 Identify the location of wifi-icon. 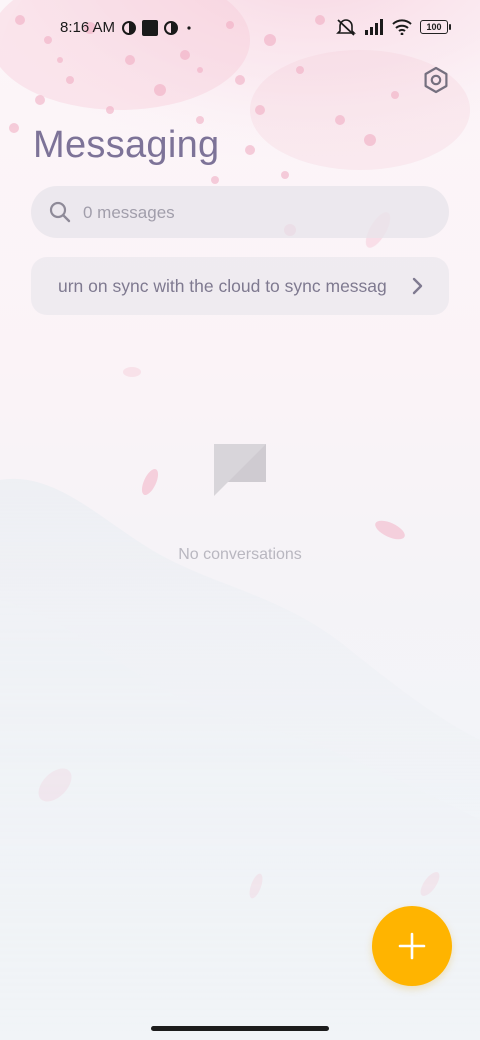
(402, 27).